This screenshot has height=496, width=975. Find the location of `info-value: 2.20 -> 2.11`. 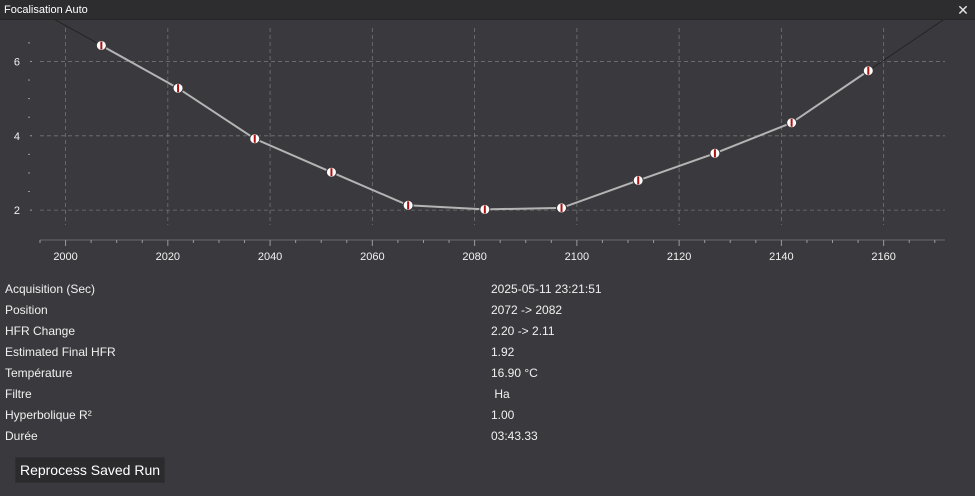

info-value: 2.20 -> 2.11 is located at coordinates (523, 331).